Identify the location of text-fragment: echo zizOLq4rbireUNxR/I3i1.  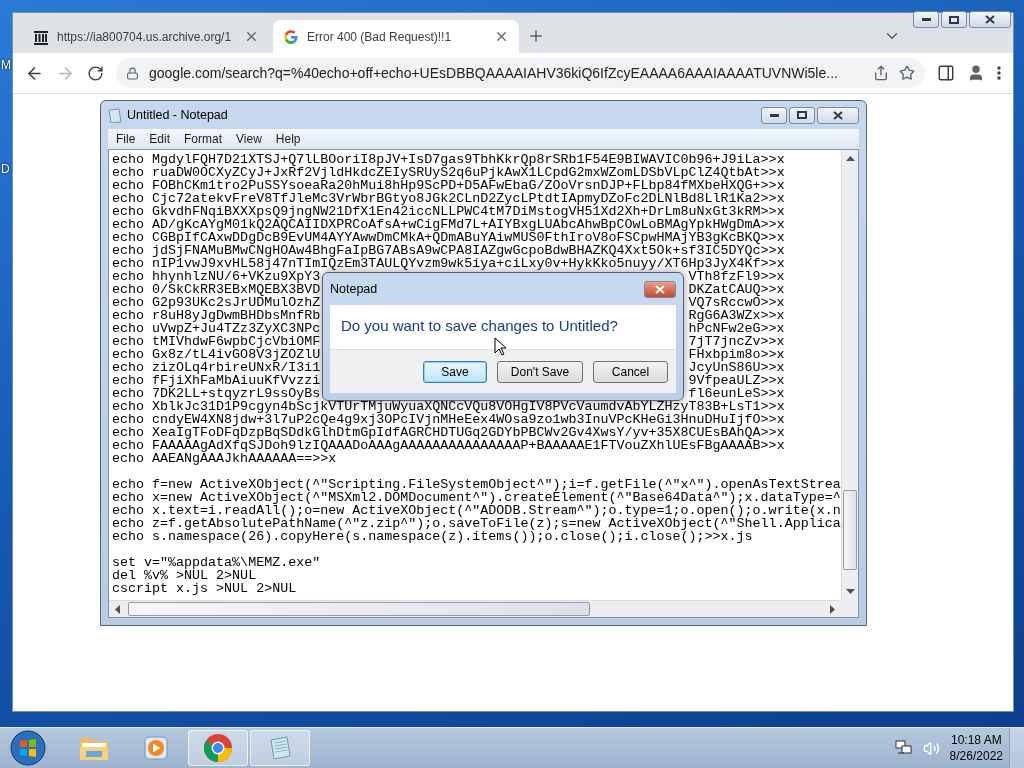
(216, 367).